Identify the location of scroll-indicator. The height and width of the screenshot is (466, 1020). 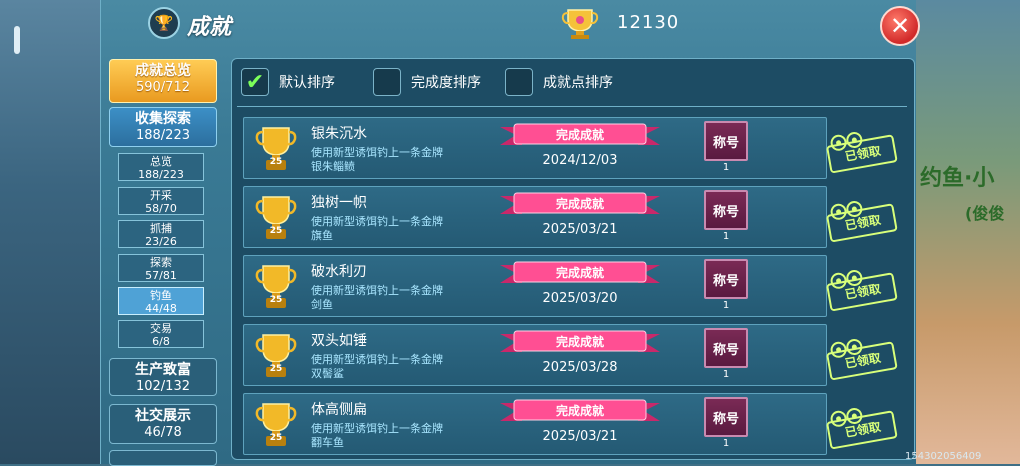
(17, 40).